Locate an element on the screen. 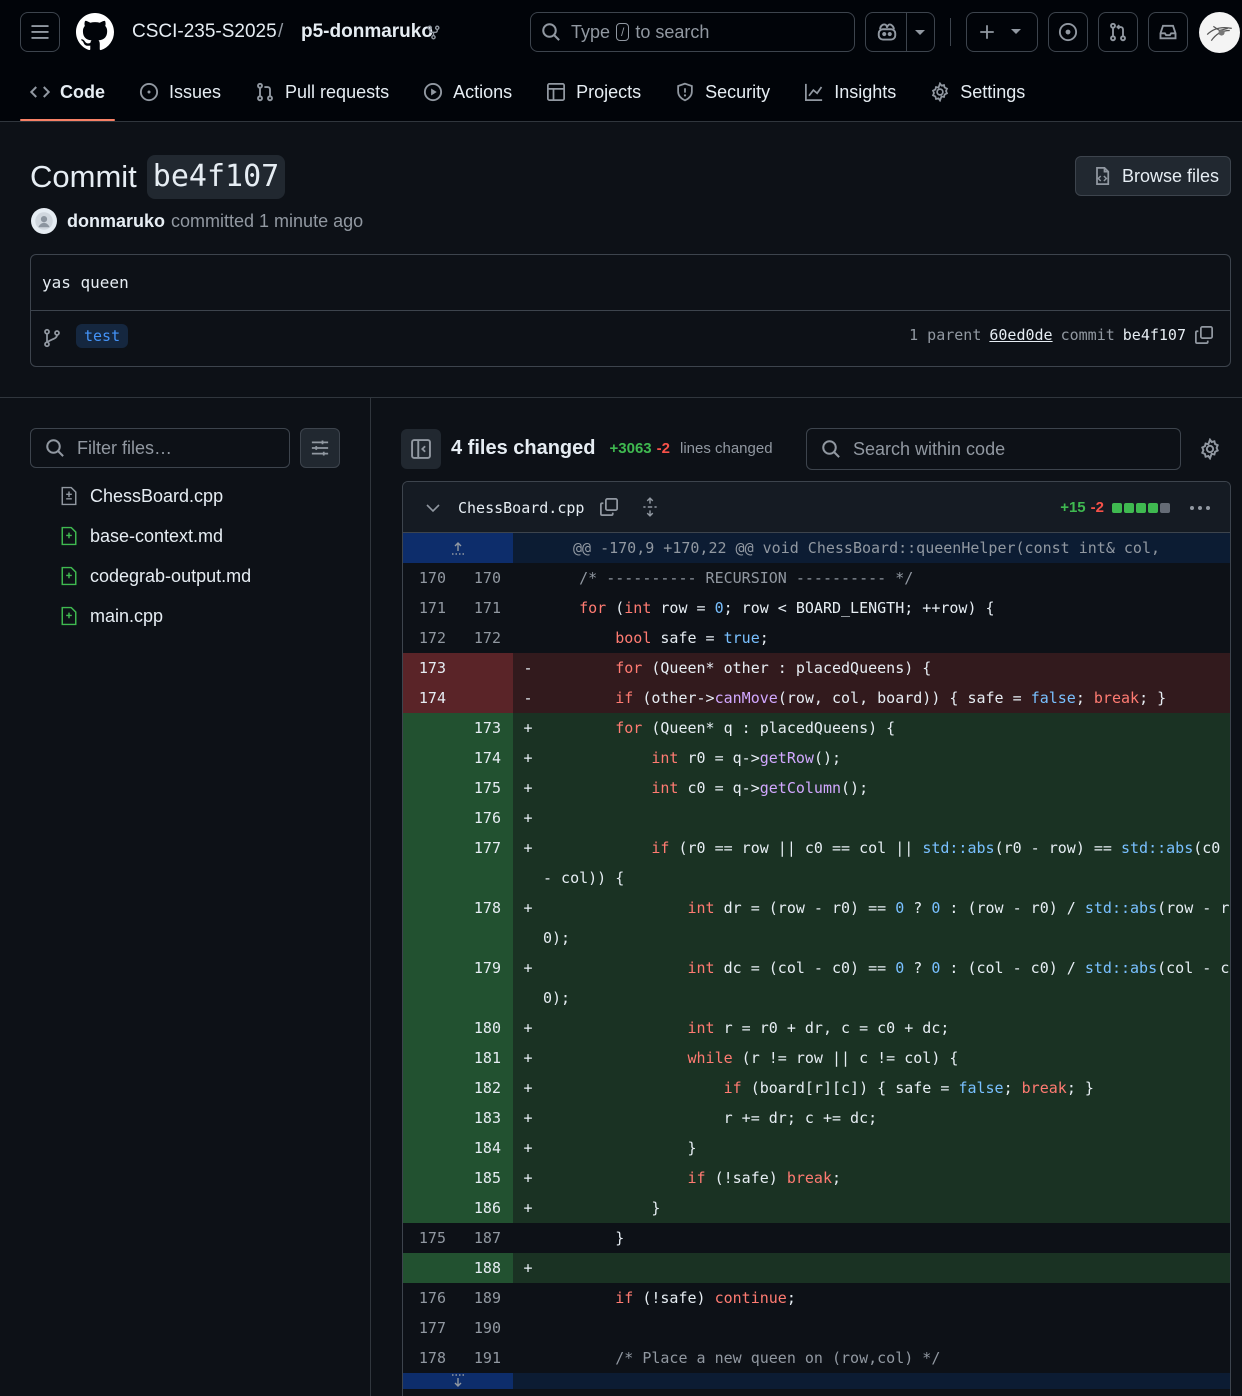  old-line-number: 178 is located at coordinates (430, 1358).